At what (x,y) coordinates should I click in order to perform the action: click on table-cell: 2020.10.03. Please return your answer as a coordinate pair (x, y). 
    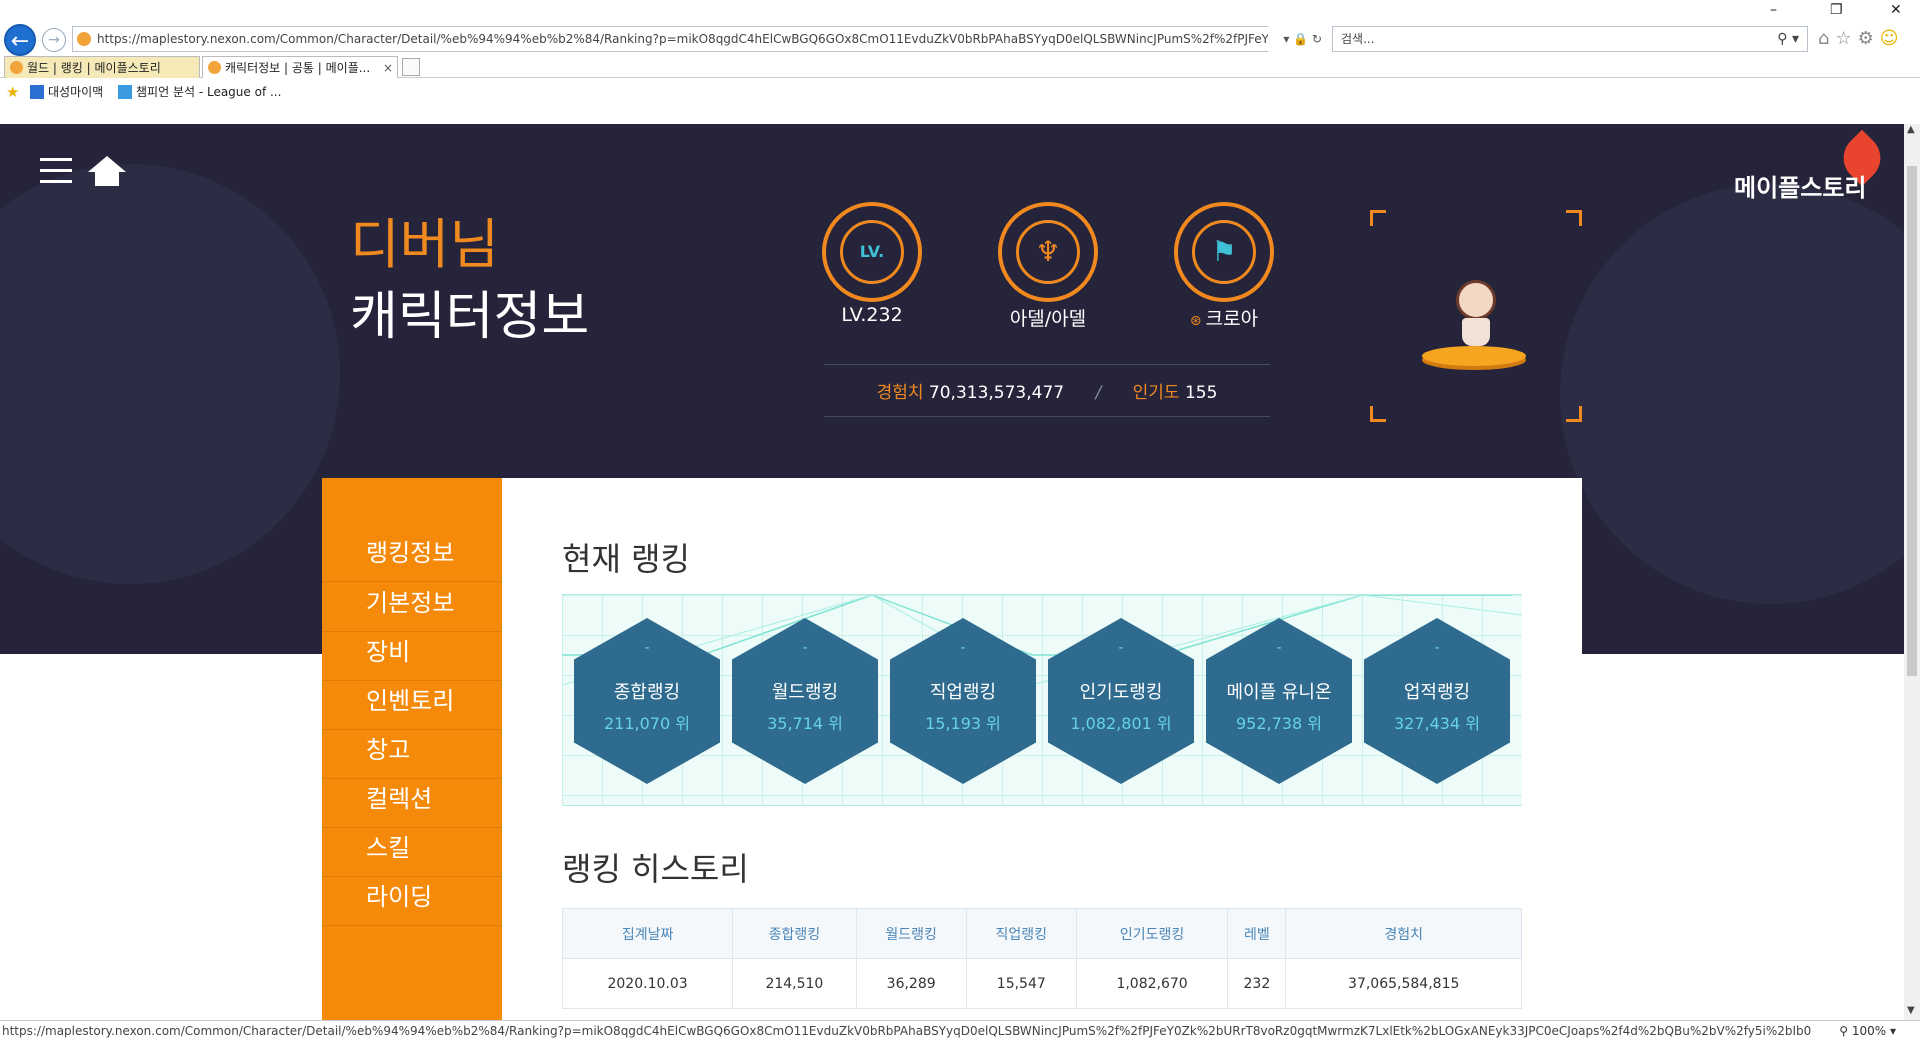
    Looking at the image, I should click on (647, 983).